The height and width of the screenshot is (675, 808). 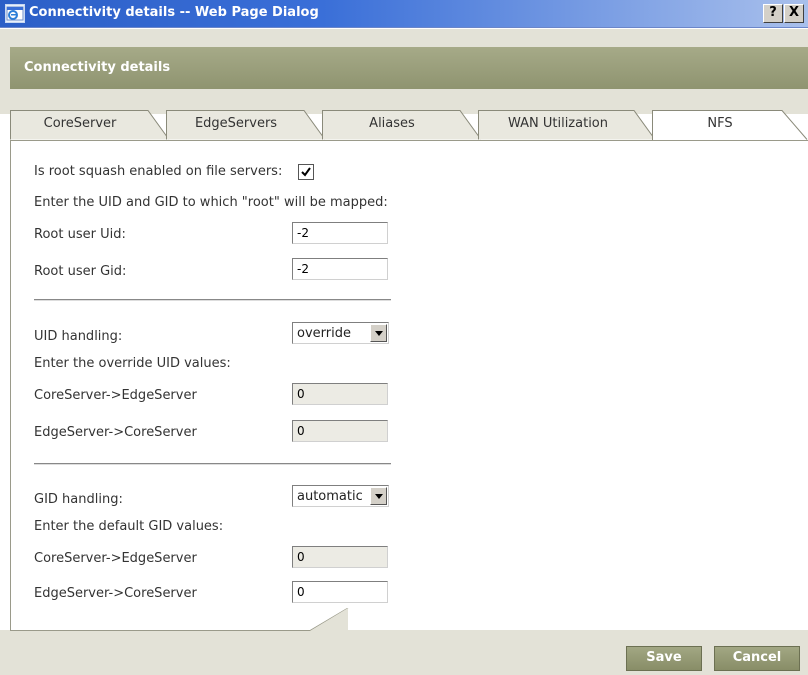 I want to click on root-uid-input, so click(x=340, y=233).